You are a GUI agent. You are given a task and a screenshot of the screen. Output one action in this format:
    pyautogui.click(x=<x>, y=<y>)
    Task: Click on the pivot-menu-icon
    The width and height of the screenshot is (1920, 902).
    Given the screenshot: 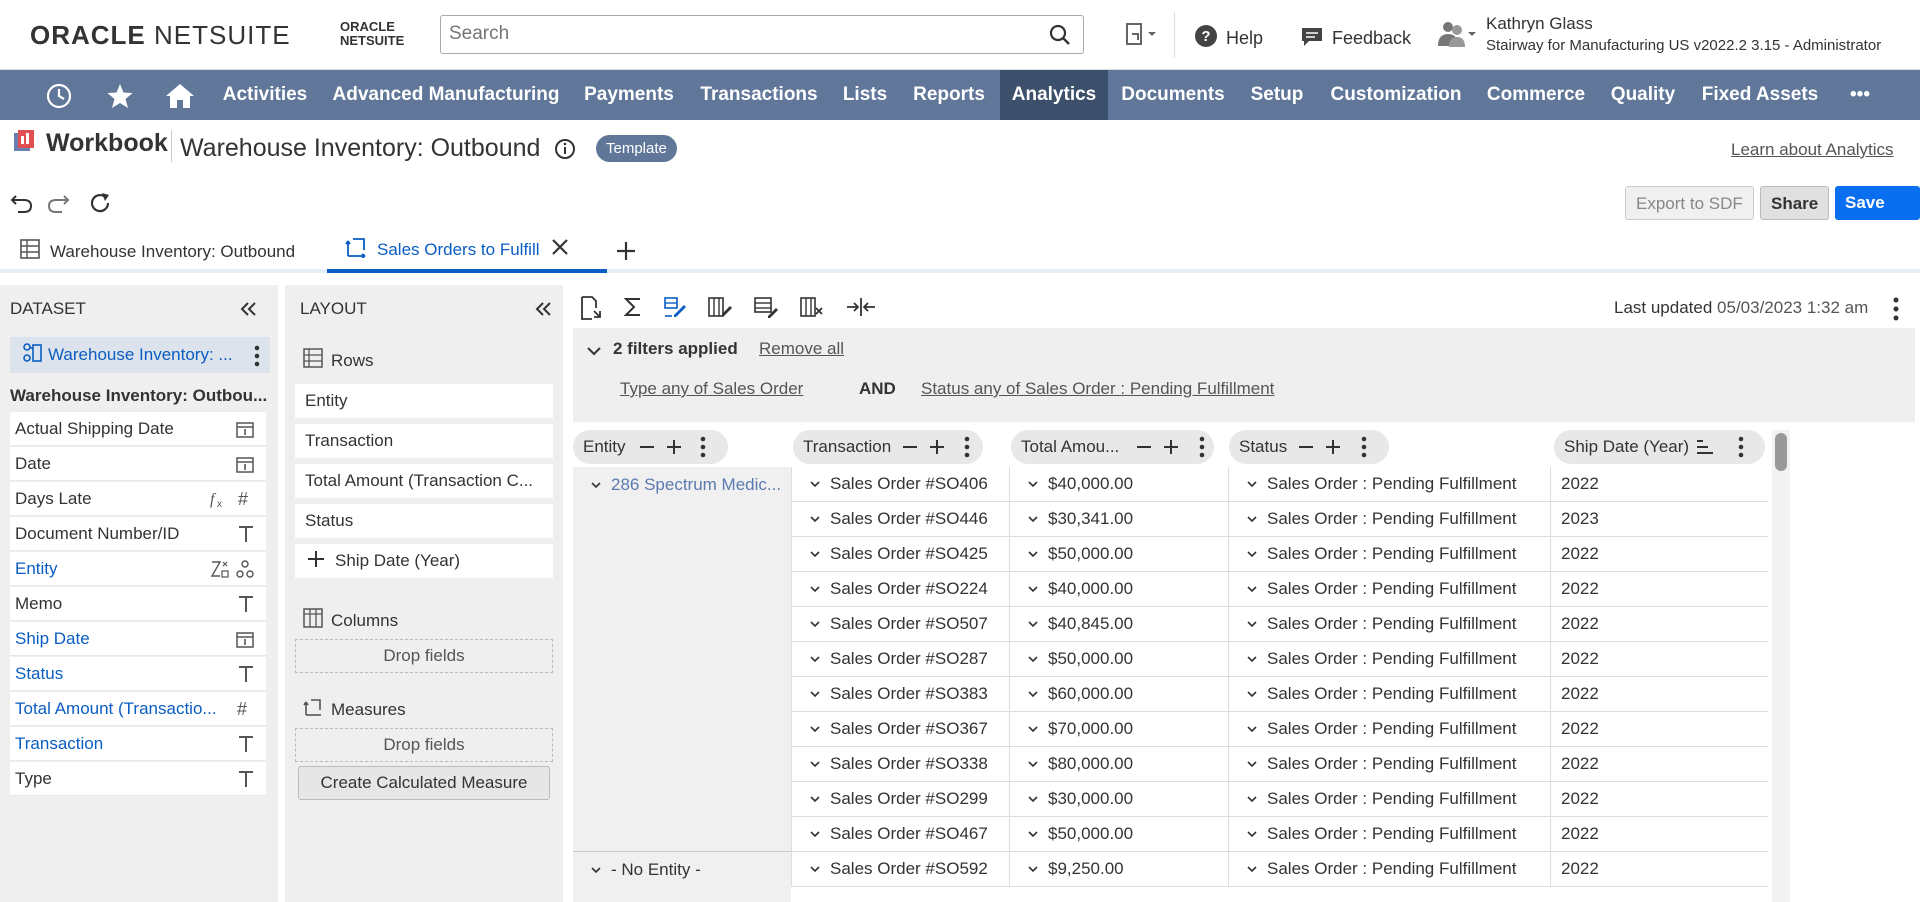 What is the action you would take?
    pyautogui.click(x=1896, y=311)
    